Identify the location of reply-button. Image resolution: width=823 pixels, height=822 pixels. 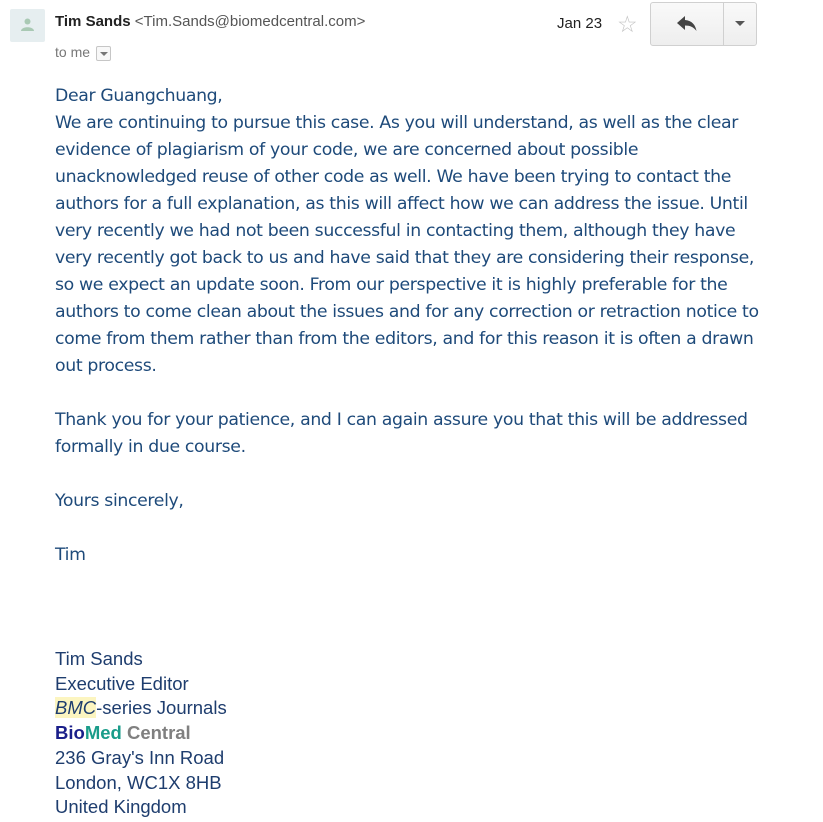
(687, 24).